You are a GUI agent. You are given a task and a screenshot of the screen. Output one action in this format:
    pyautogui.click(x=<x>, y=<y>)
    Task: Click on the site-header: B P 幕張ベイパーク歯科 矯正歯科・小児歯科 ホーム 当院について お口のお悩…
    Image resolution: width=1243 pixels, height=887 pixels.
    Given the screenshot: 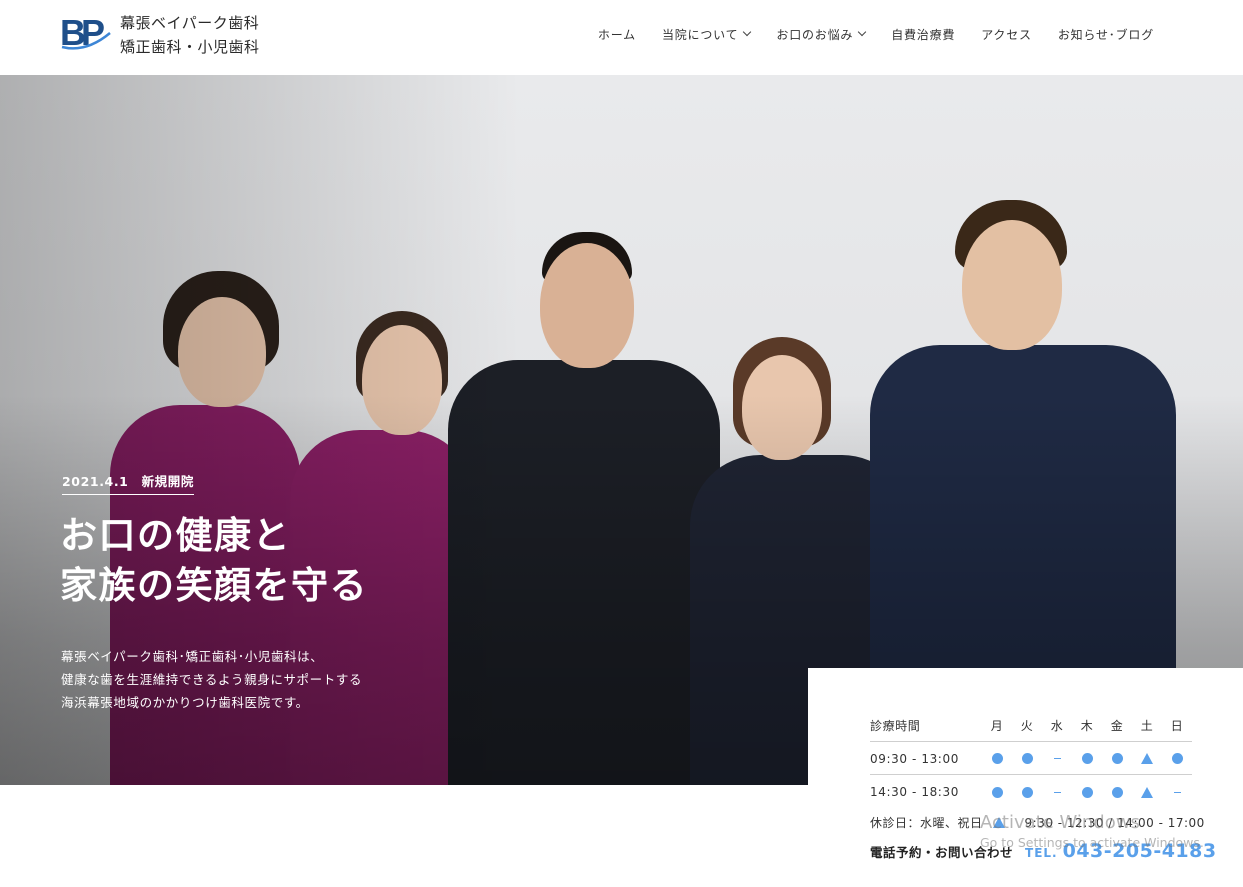 What is the action you would take?
    pyautogui.click(x=621, y=37)
    